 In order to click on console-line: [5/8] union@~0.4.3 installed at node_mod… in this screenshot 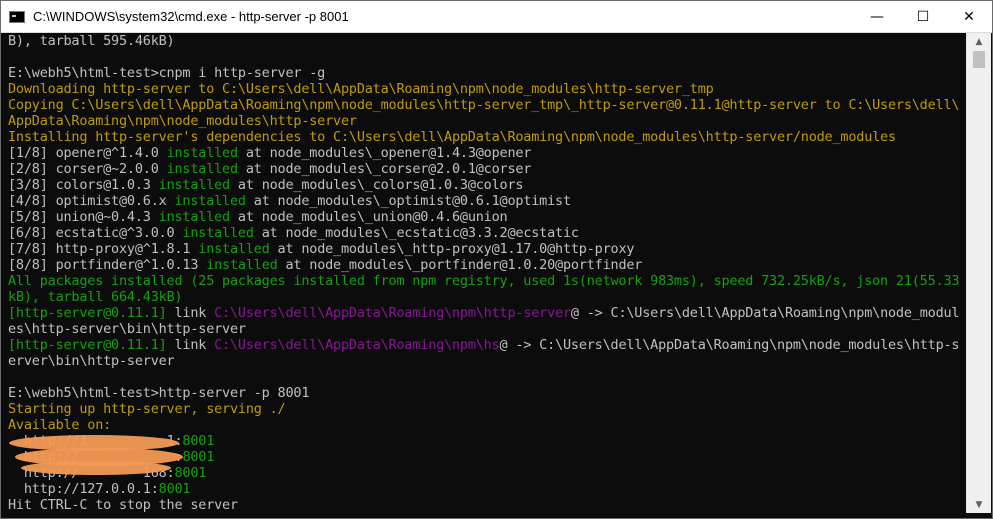, I will do `click(258, 217)`.